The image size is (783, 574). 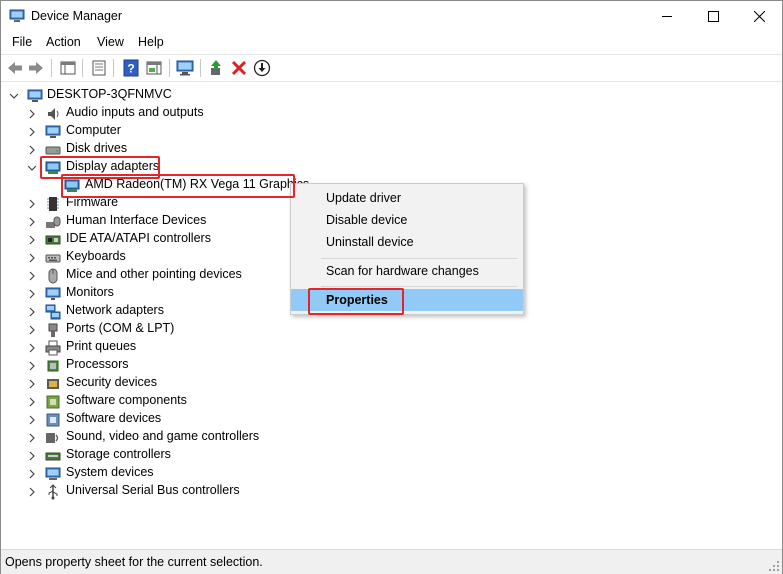 I want to click on tree-item-label: Mice and other pointing devices, so click(x=154, y=274).